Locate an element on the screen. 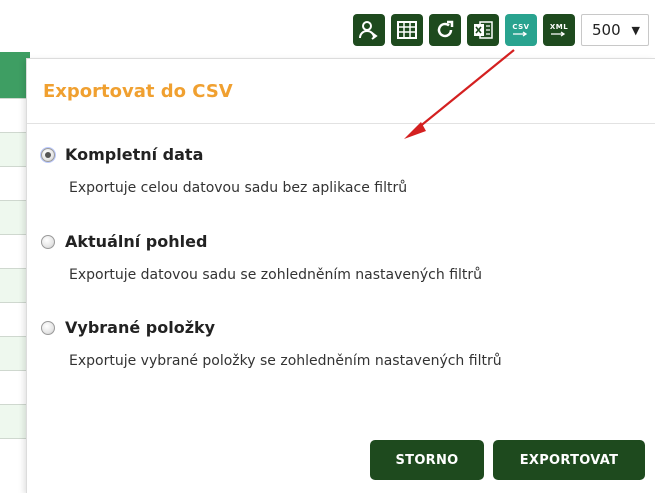 The image size is (655, 493). radio-selected-items is located at coordinates (48, 327).